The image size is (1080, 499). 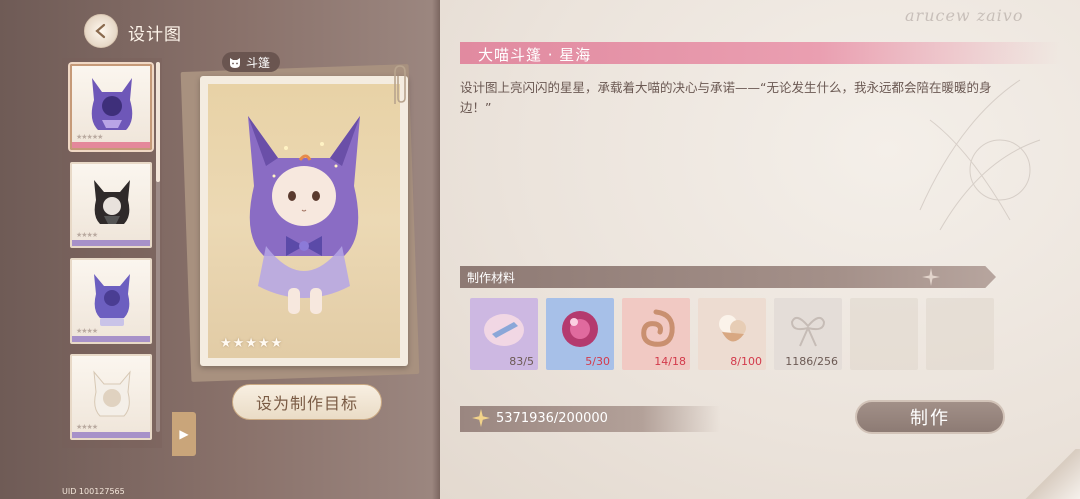 I want to click on feather-crystal-icon, so click(x=504, y=330).